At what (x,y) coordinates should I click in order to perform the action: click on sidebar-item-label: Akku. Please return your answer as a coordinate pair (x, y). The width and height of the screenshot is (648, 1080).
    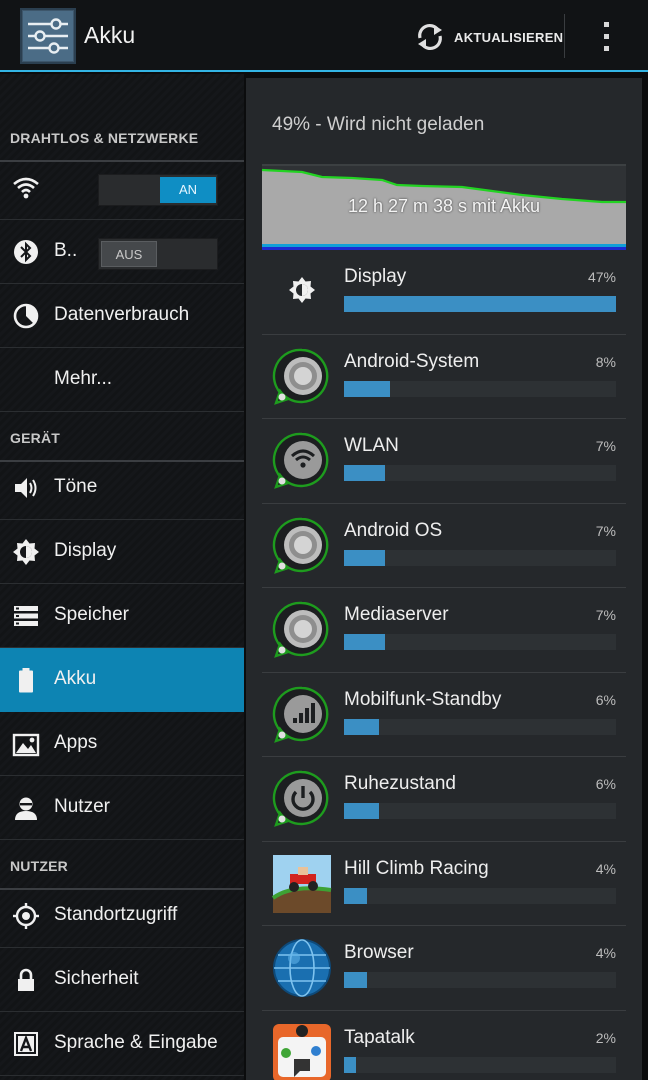
    Looking at the image, I should click on (75, 678).